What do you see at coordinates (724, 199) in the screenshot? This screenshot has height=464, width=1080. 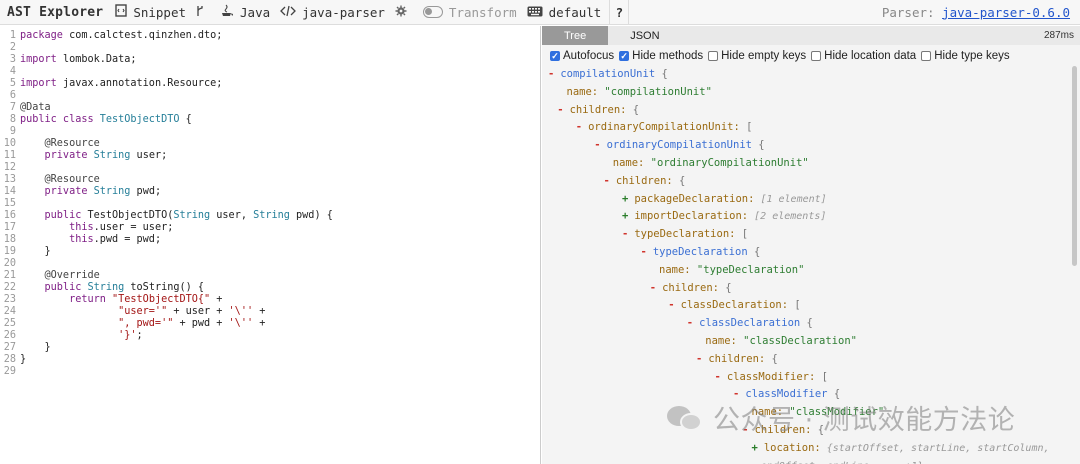 I see `tree-node: + packageDeclaration: [1 element]` at bounding box center [724, 199].